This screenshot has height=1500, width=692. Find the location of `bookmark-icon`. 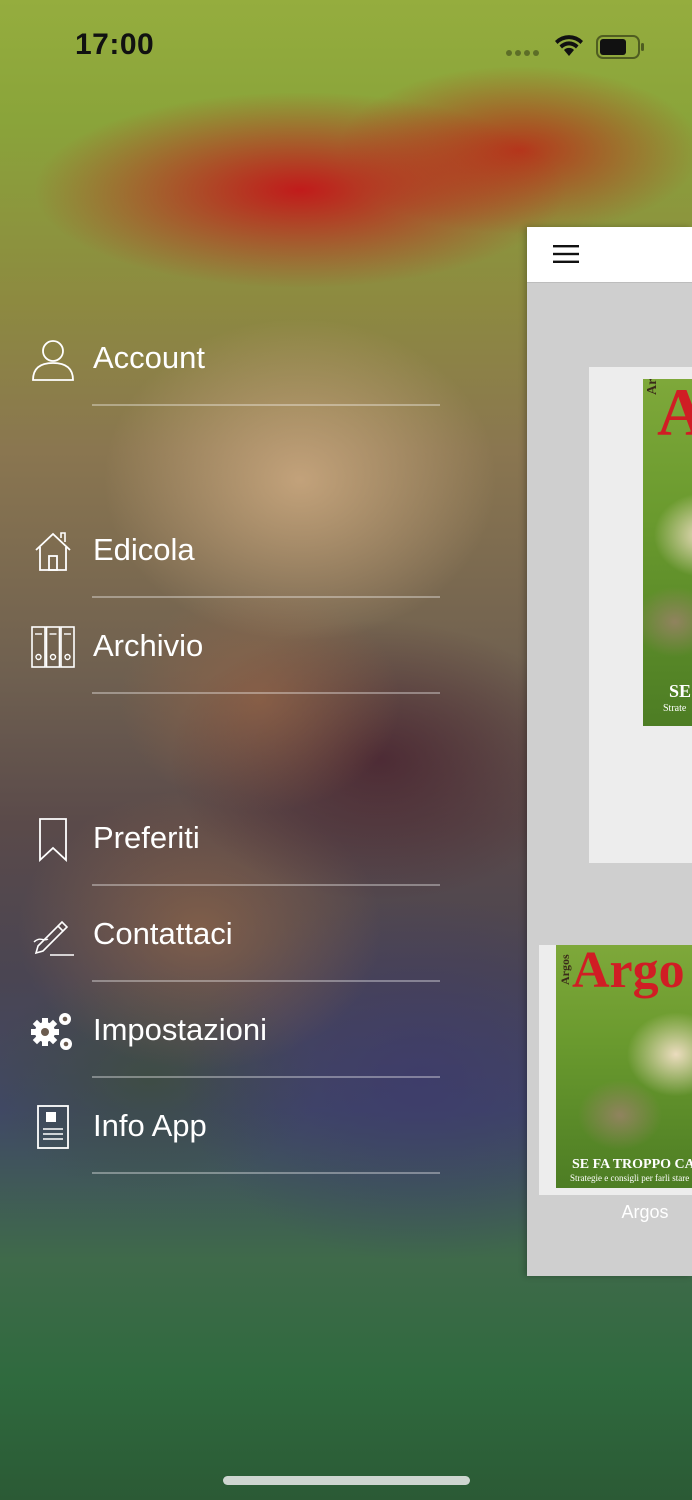

bookmark-icon is located at coordinates (53, 840).